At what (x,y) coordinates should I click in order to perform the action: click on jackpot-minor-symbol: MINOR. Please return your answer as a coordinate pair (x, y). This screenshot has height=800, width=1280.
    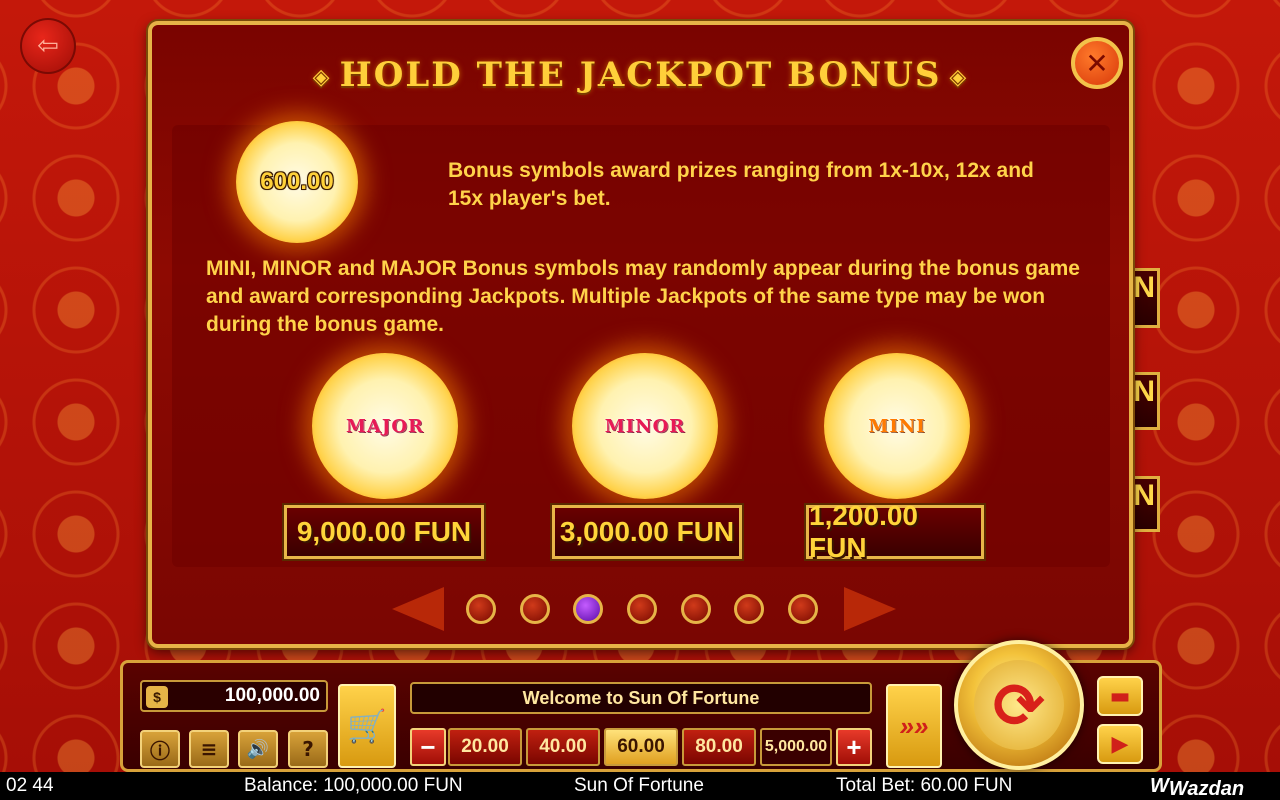
    Looking at the image, I should click on (645, 426).